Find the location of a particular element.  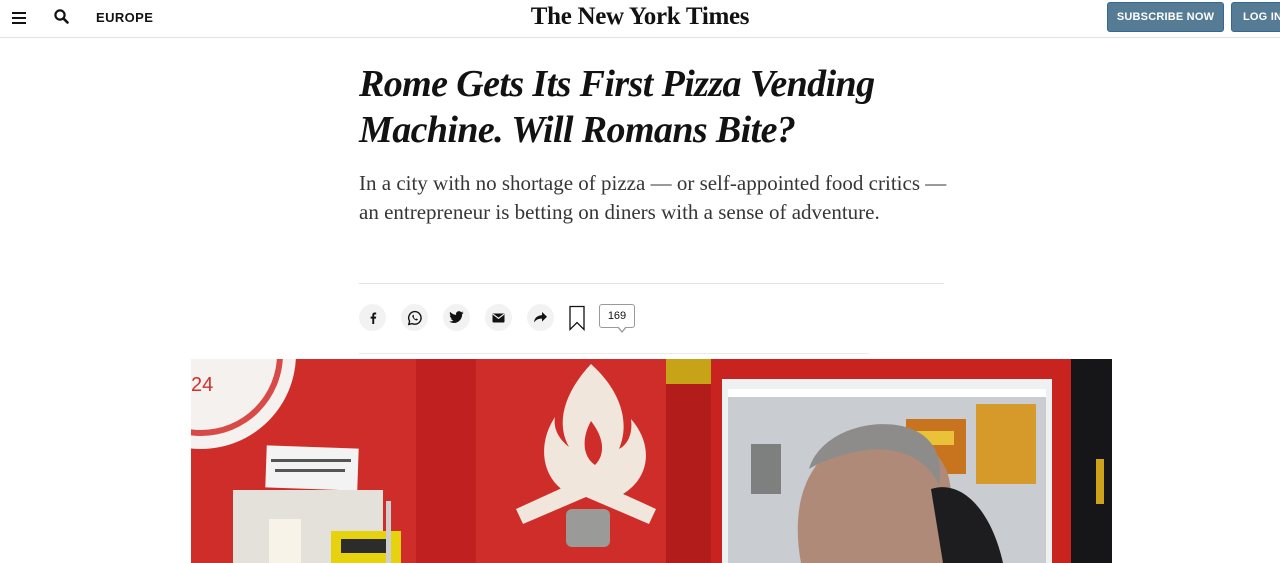

comment-count: 169 is located at coordinates (617, 316).